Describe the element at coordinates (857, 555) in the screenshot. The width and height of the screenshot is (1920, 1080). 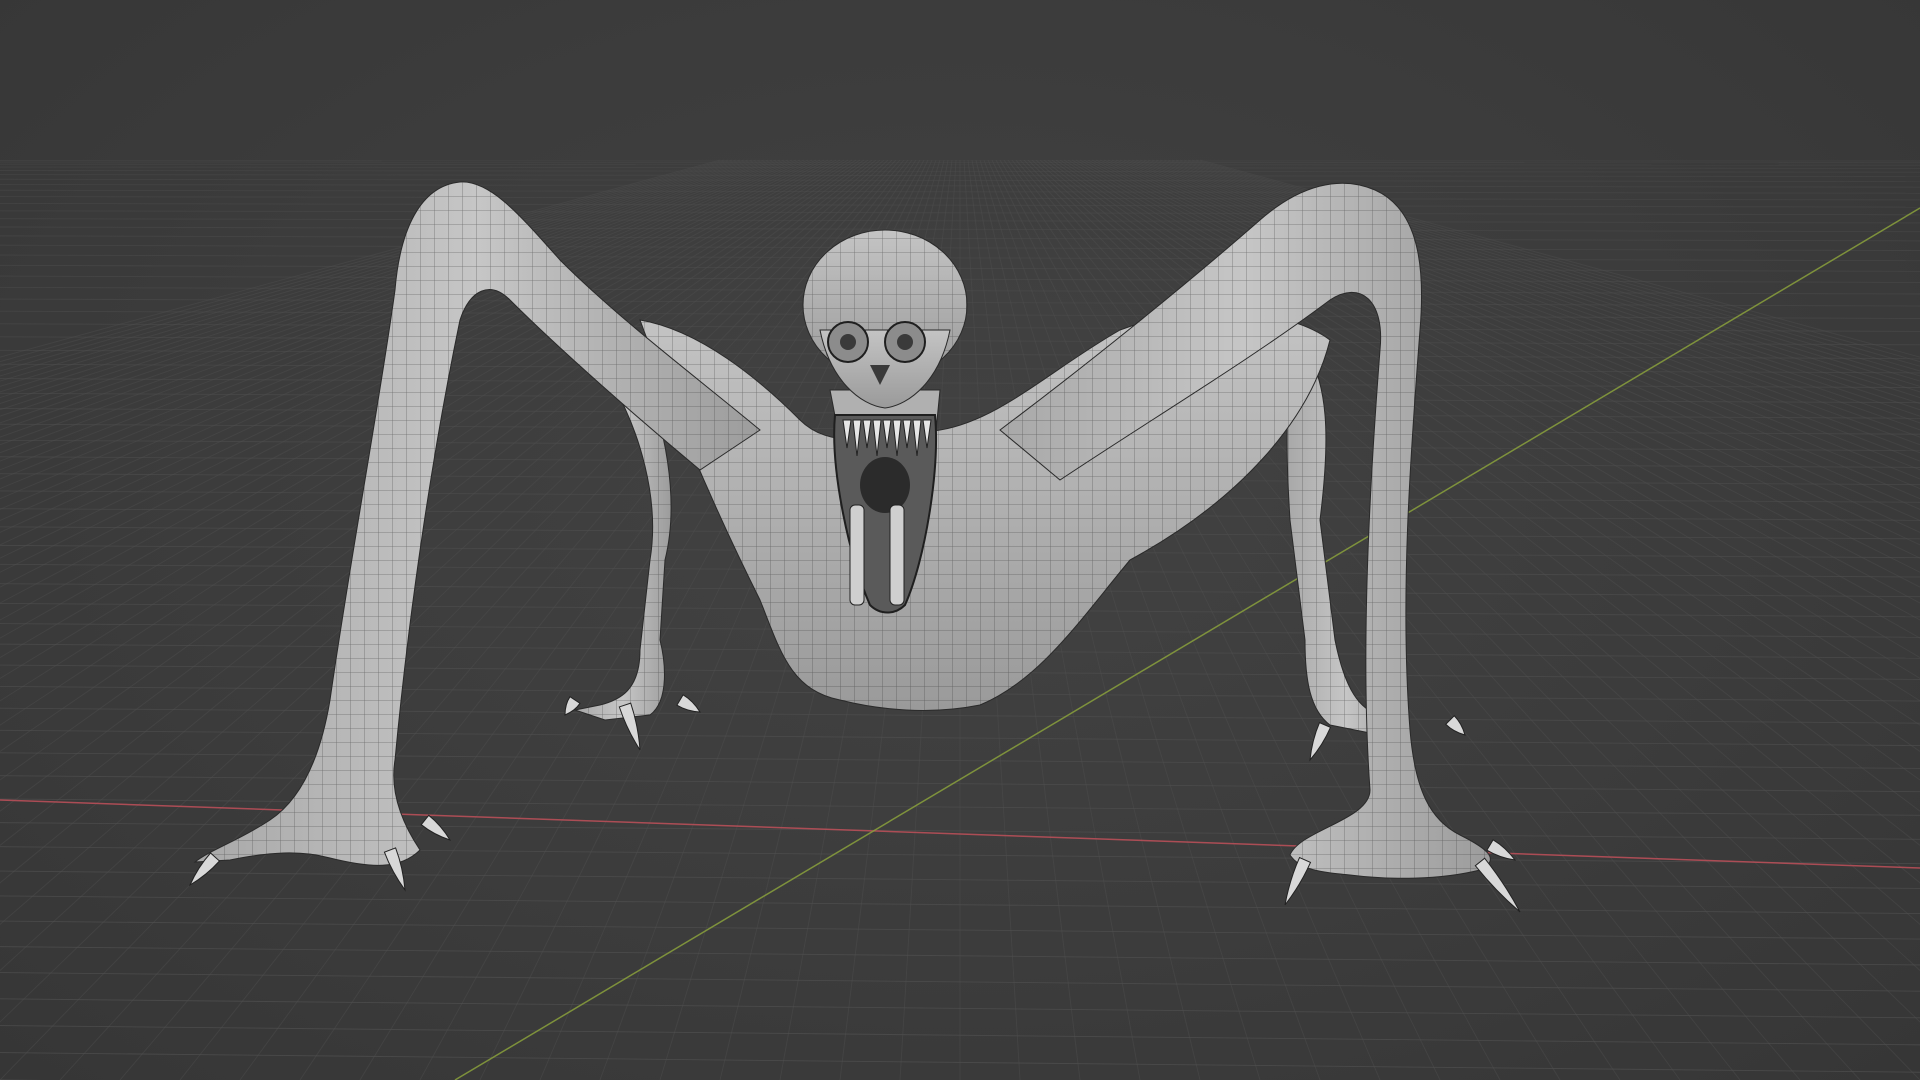
I see `lower-jaw-left` at that location.